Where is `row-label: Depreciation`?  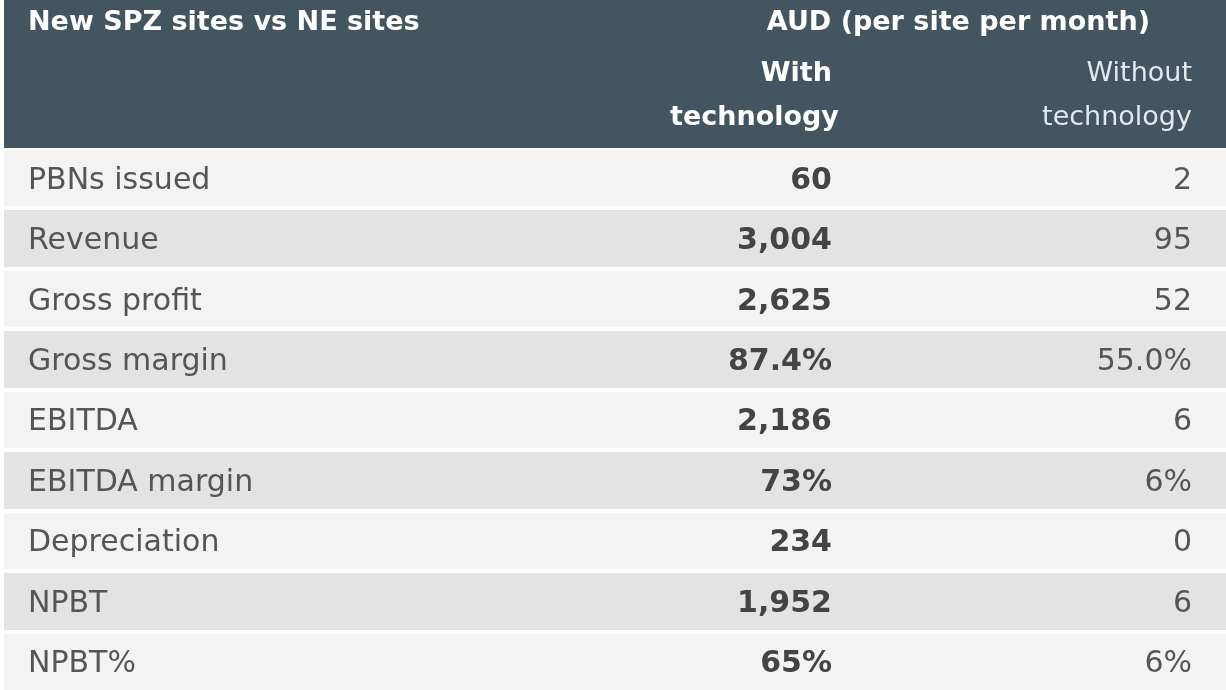 row-label: Depreciation is located at coordinates (123, 541).